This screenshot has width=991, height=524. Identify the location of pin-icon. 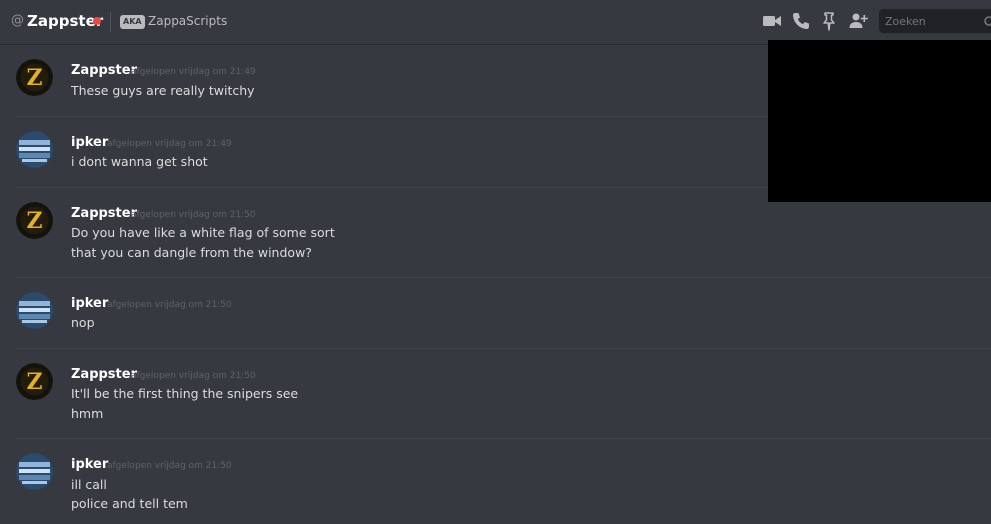
(829, 21).